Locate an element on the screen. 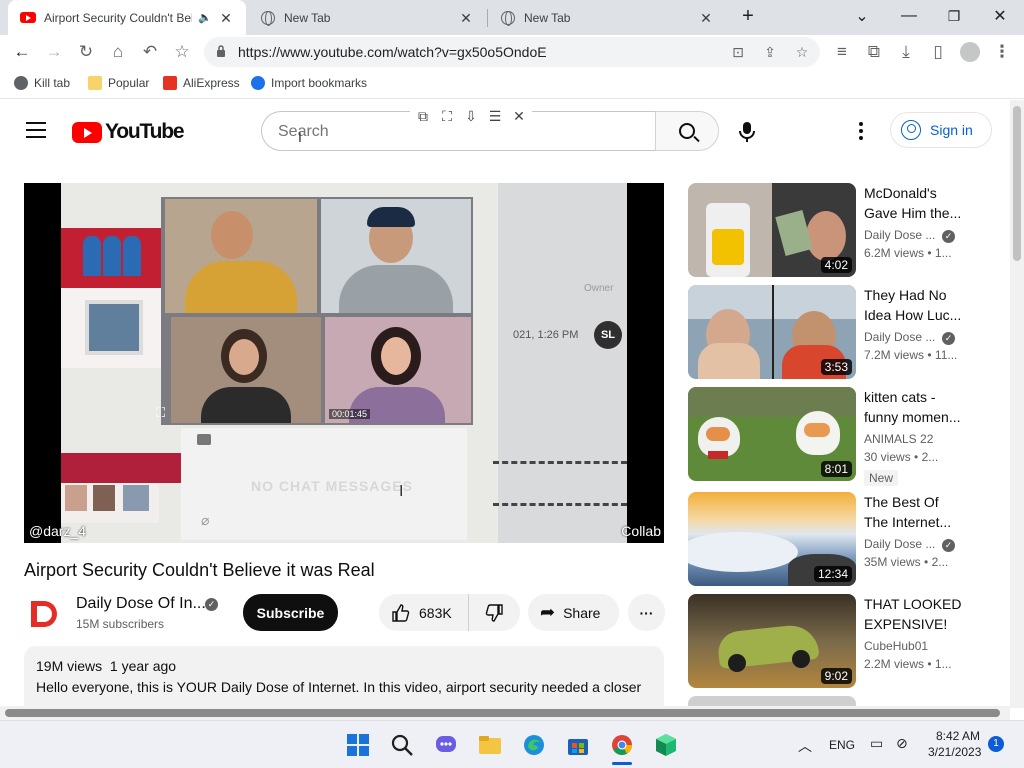  channel-avatar is located at coordinates (44, 614).